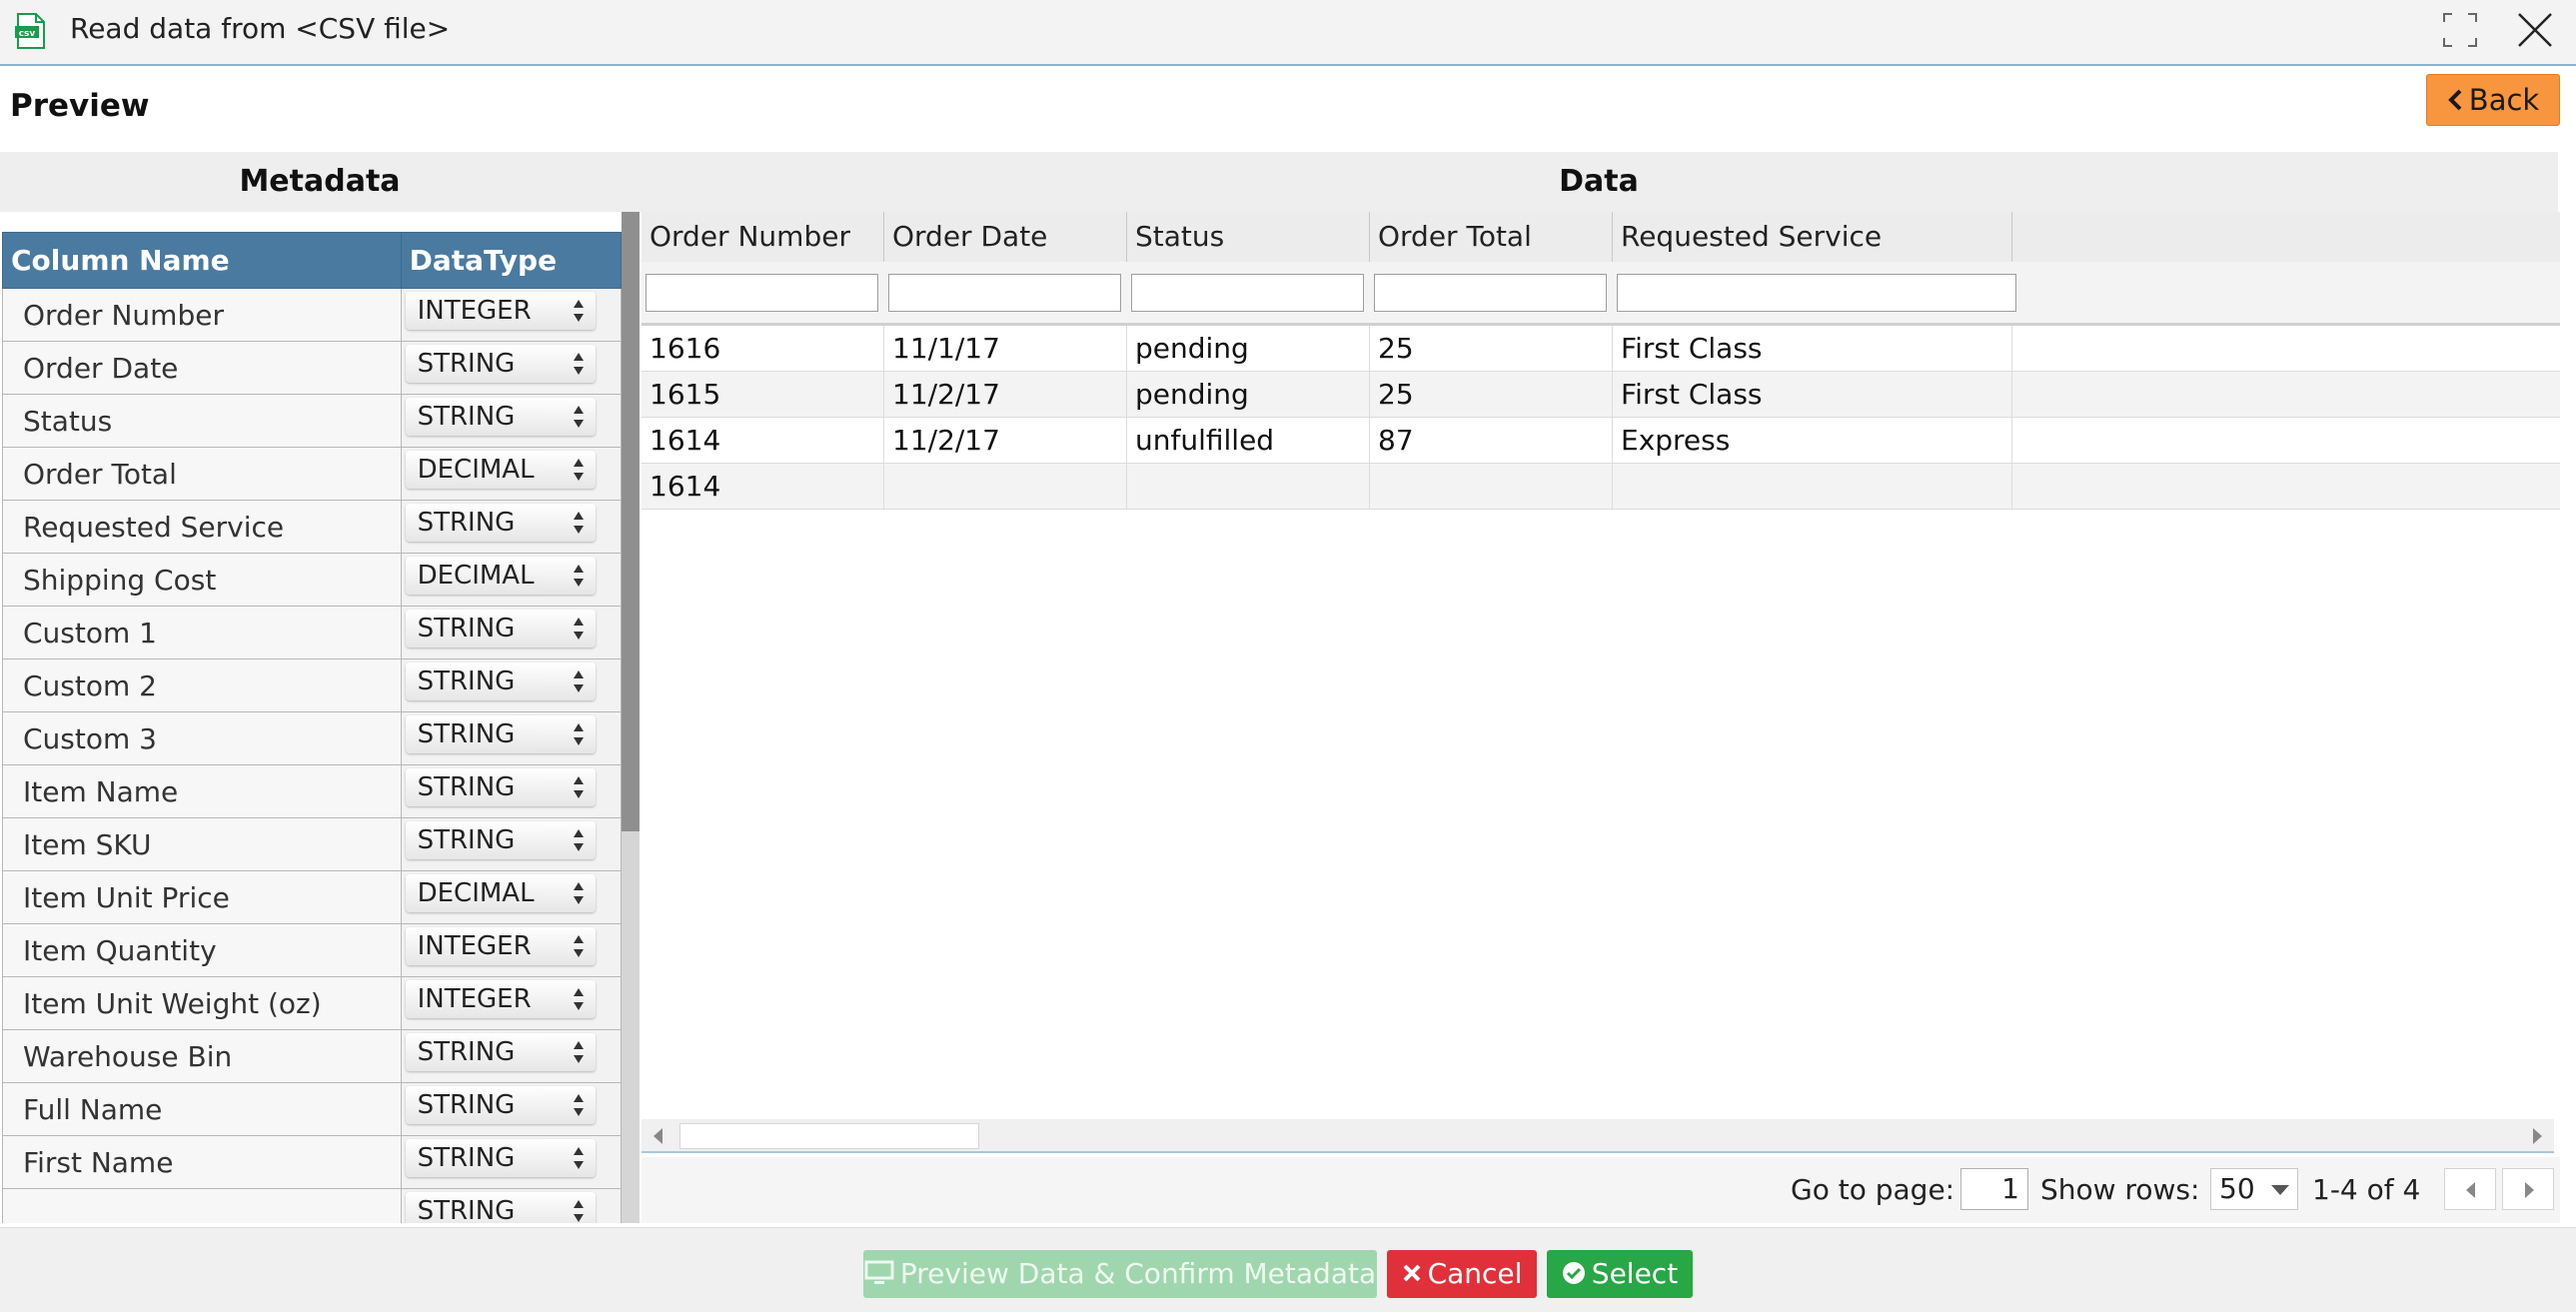 The width and height of the screenshot is (2576, 1312). I want to click on table-row: 1615 11/2/17 pending 25 First Class, so click(1601, 395).